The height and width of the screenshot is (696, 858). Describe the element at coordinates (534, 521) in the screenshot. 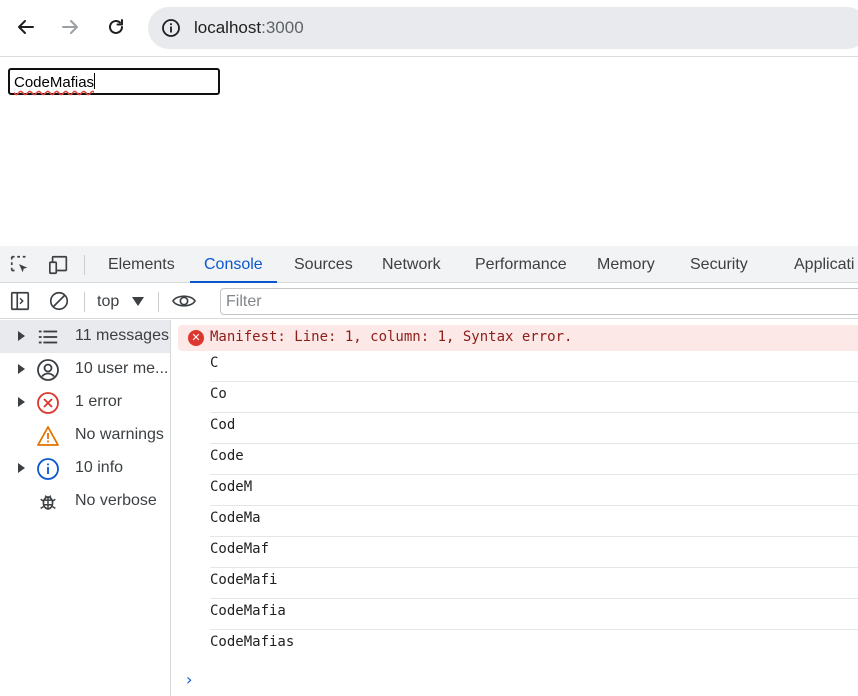

I see `console-log-row: CodeMa` at that location.